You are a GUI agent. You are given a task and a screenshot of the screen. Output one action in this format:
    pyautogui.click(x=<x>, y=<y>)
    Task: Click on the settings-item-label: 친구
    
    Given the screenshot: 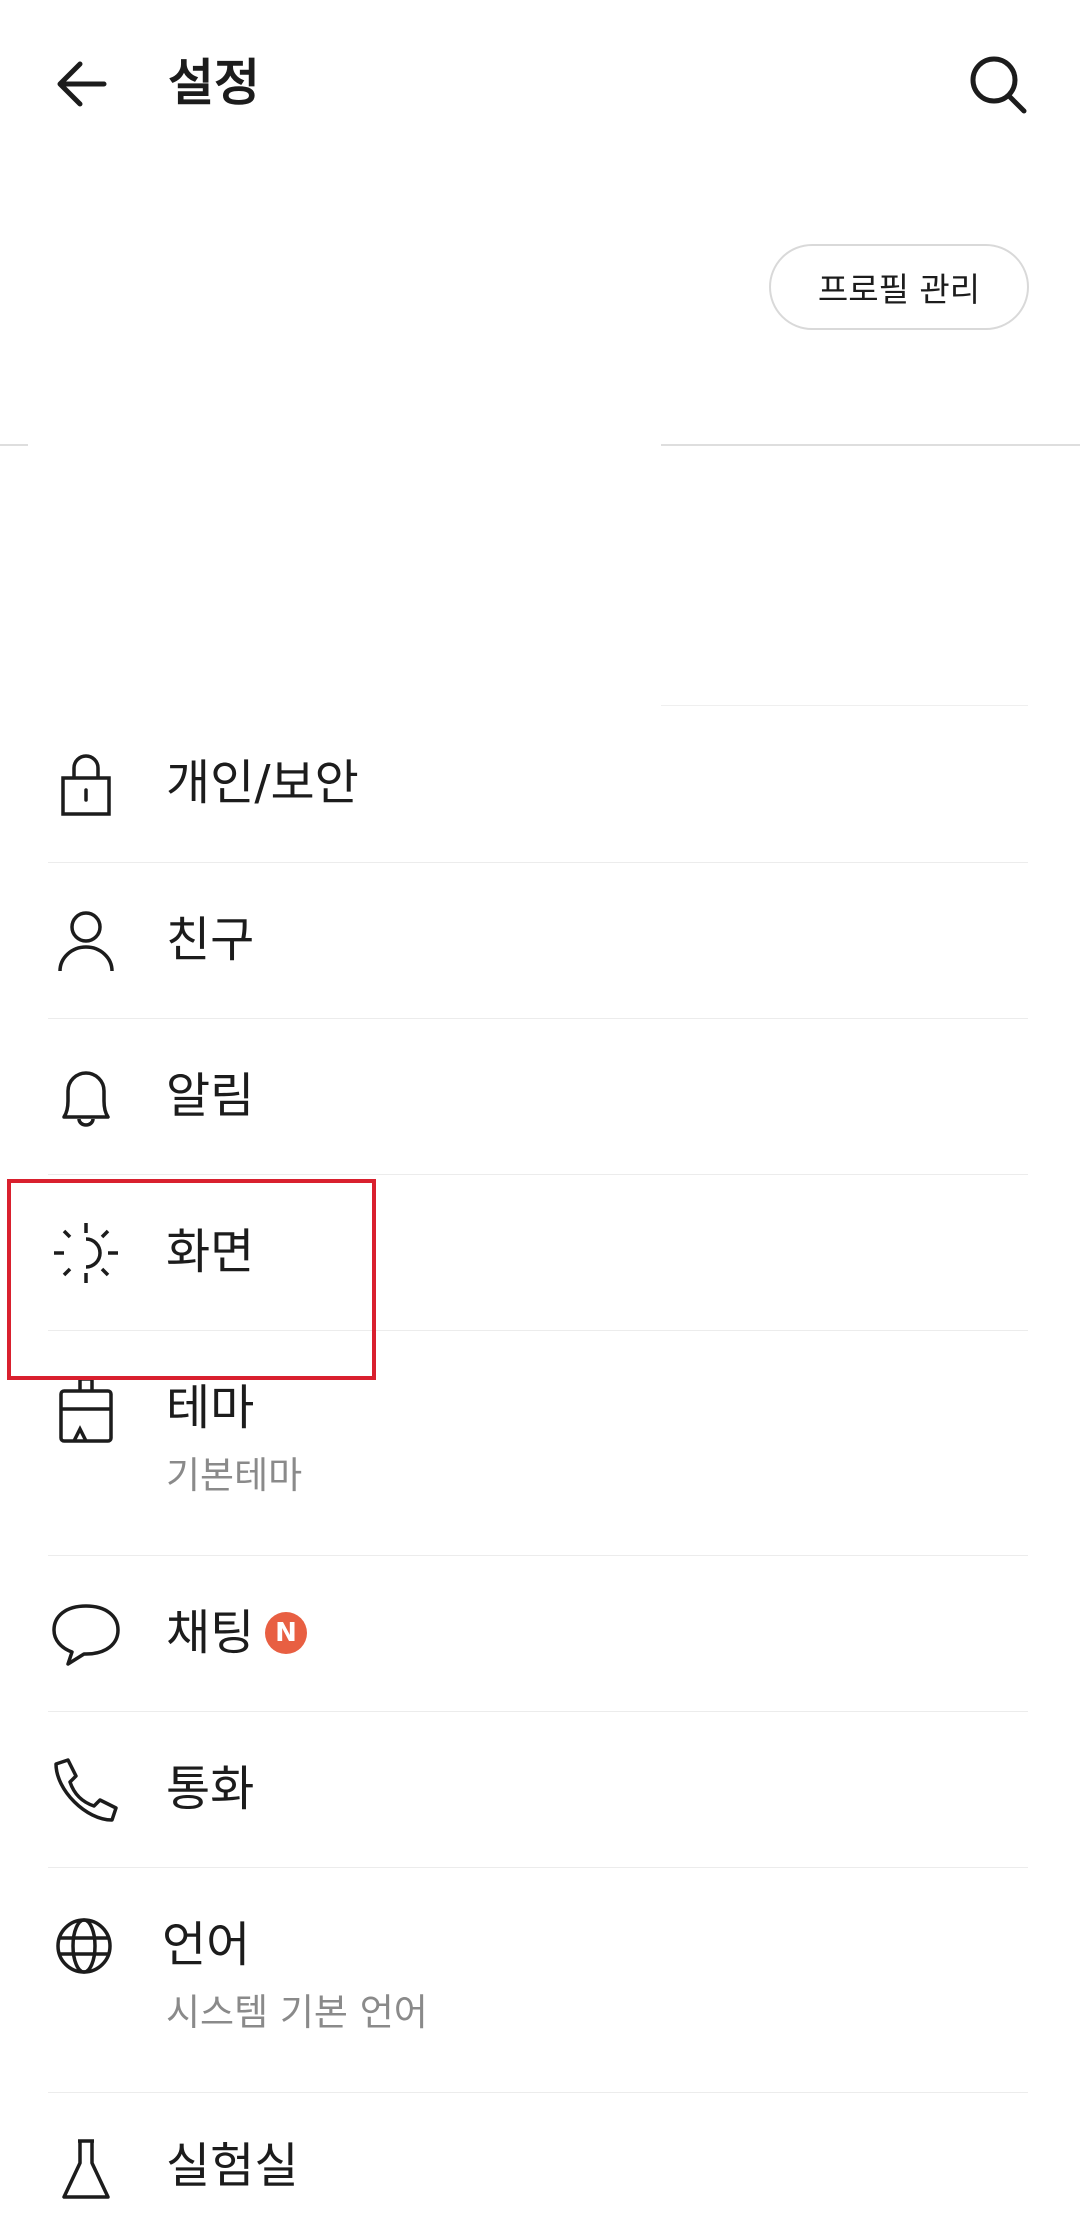 What is the action you would take?
    pyautogui.click(x=210, y=940)
    